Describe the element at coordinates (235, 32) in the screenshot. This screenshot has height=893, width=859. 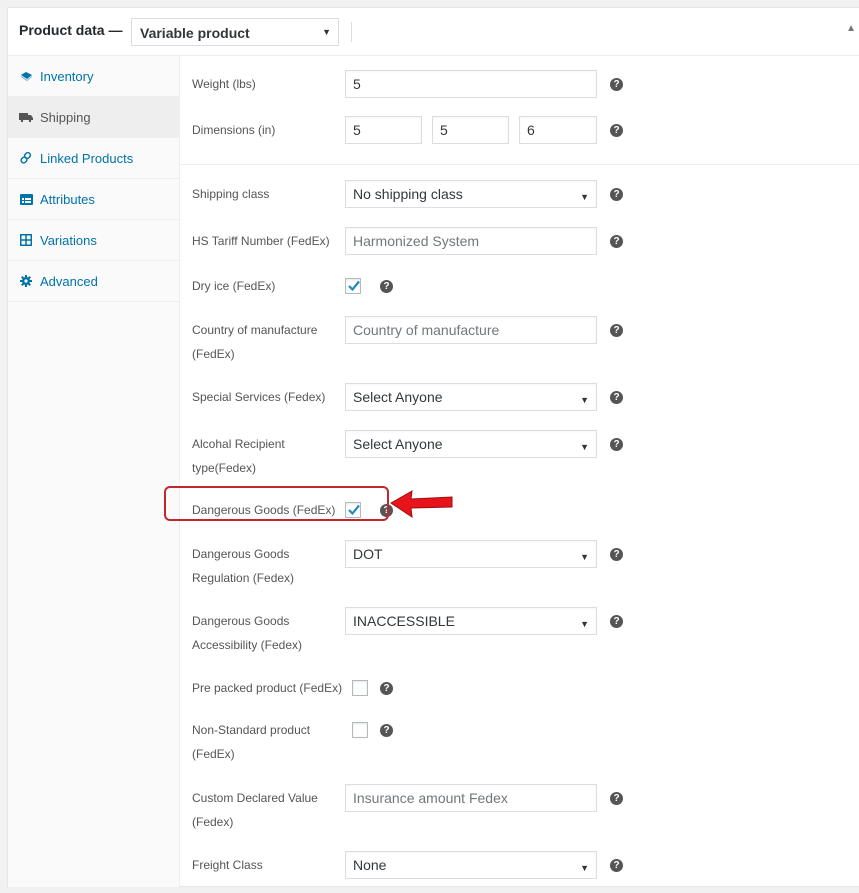
I see `product-type-select: Variable product ▼` at that location.